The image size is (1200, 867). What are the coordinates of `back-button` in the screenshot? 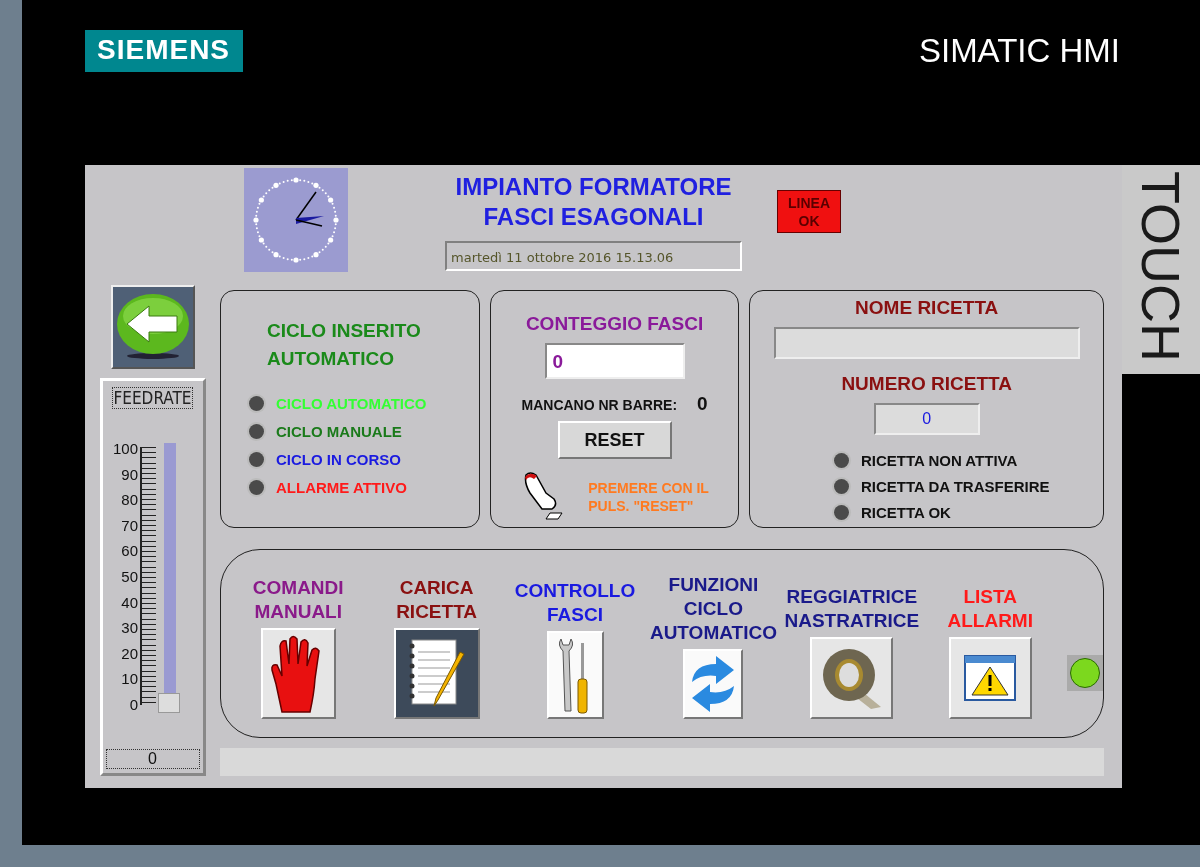 It's located at (152, 327).